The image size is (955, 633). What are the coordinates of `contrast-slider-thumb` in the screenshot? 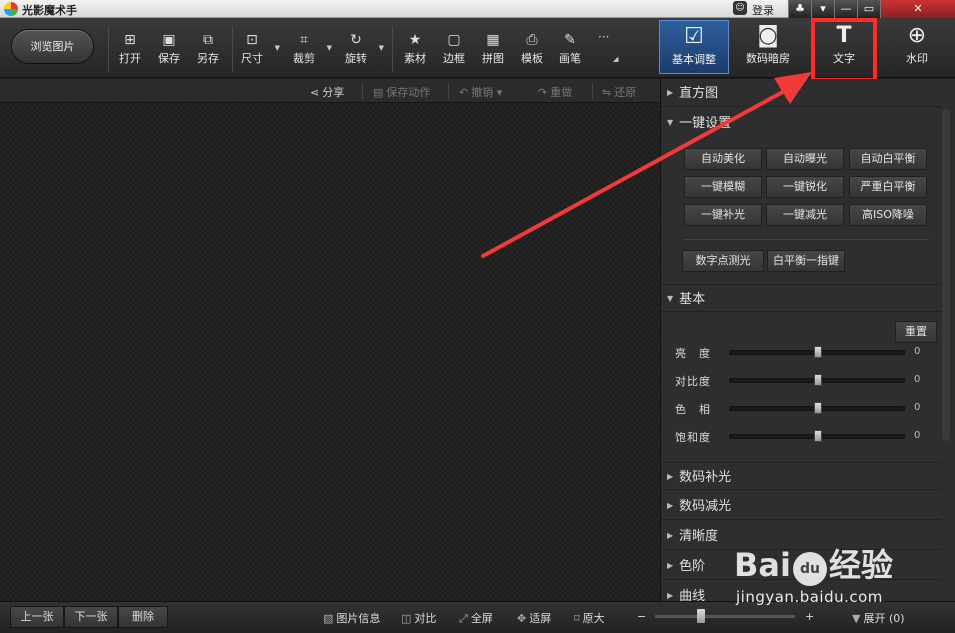 It's located at (818, 380).